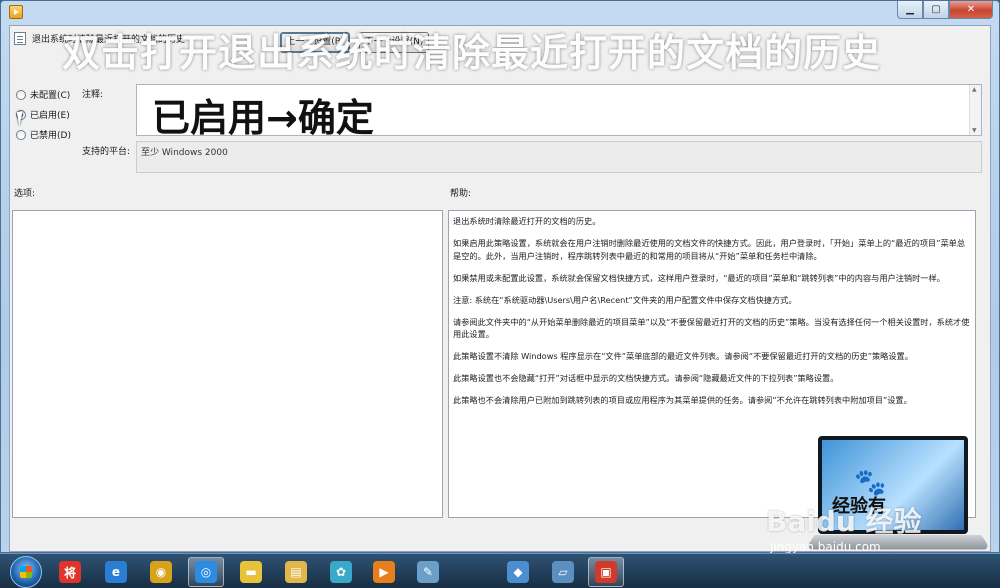 Image resolution: width=1000 pixels, height=588 pixels. I want to click on maximize-button: ▢, so click(936, 10).